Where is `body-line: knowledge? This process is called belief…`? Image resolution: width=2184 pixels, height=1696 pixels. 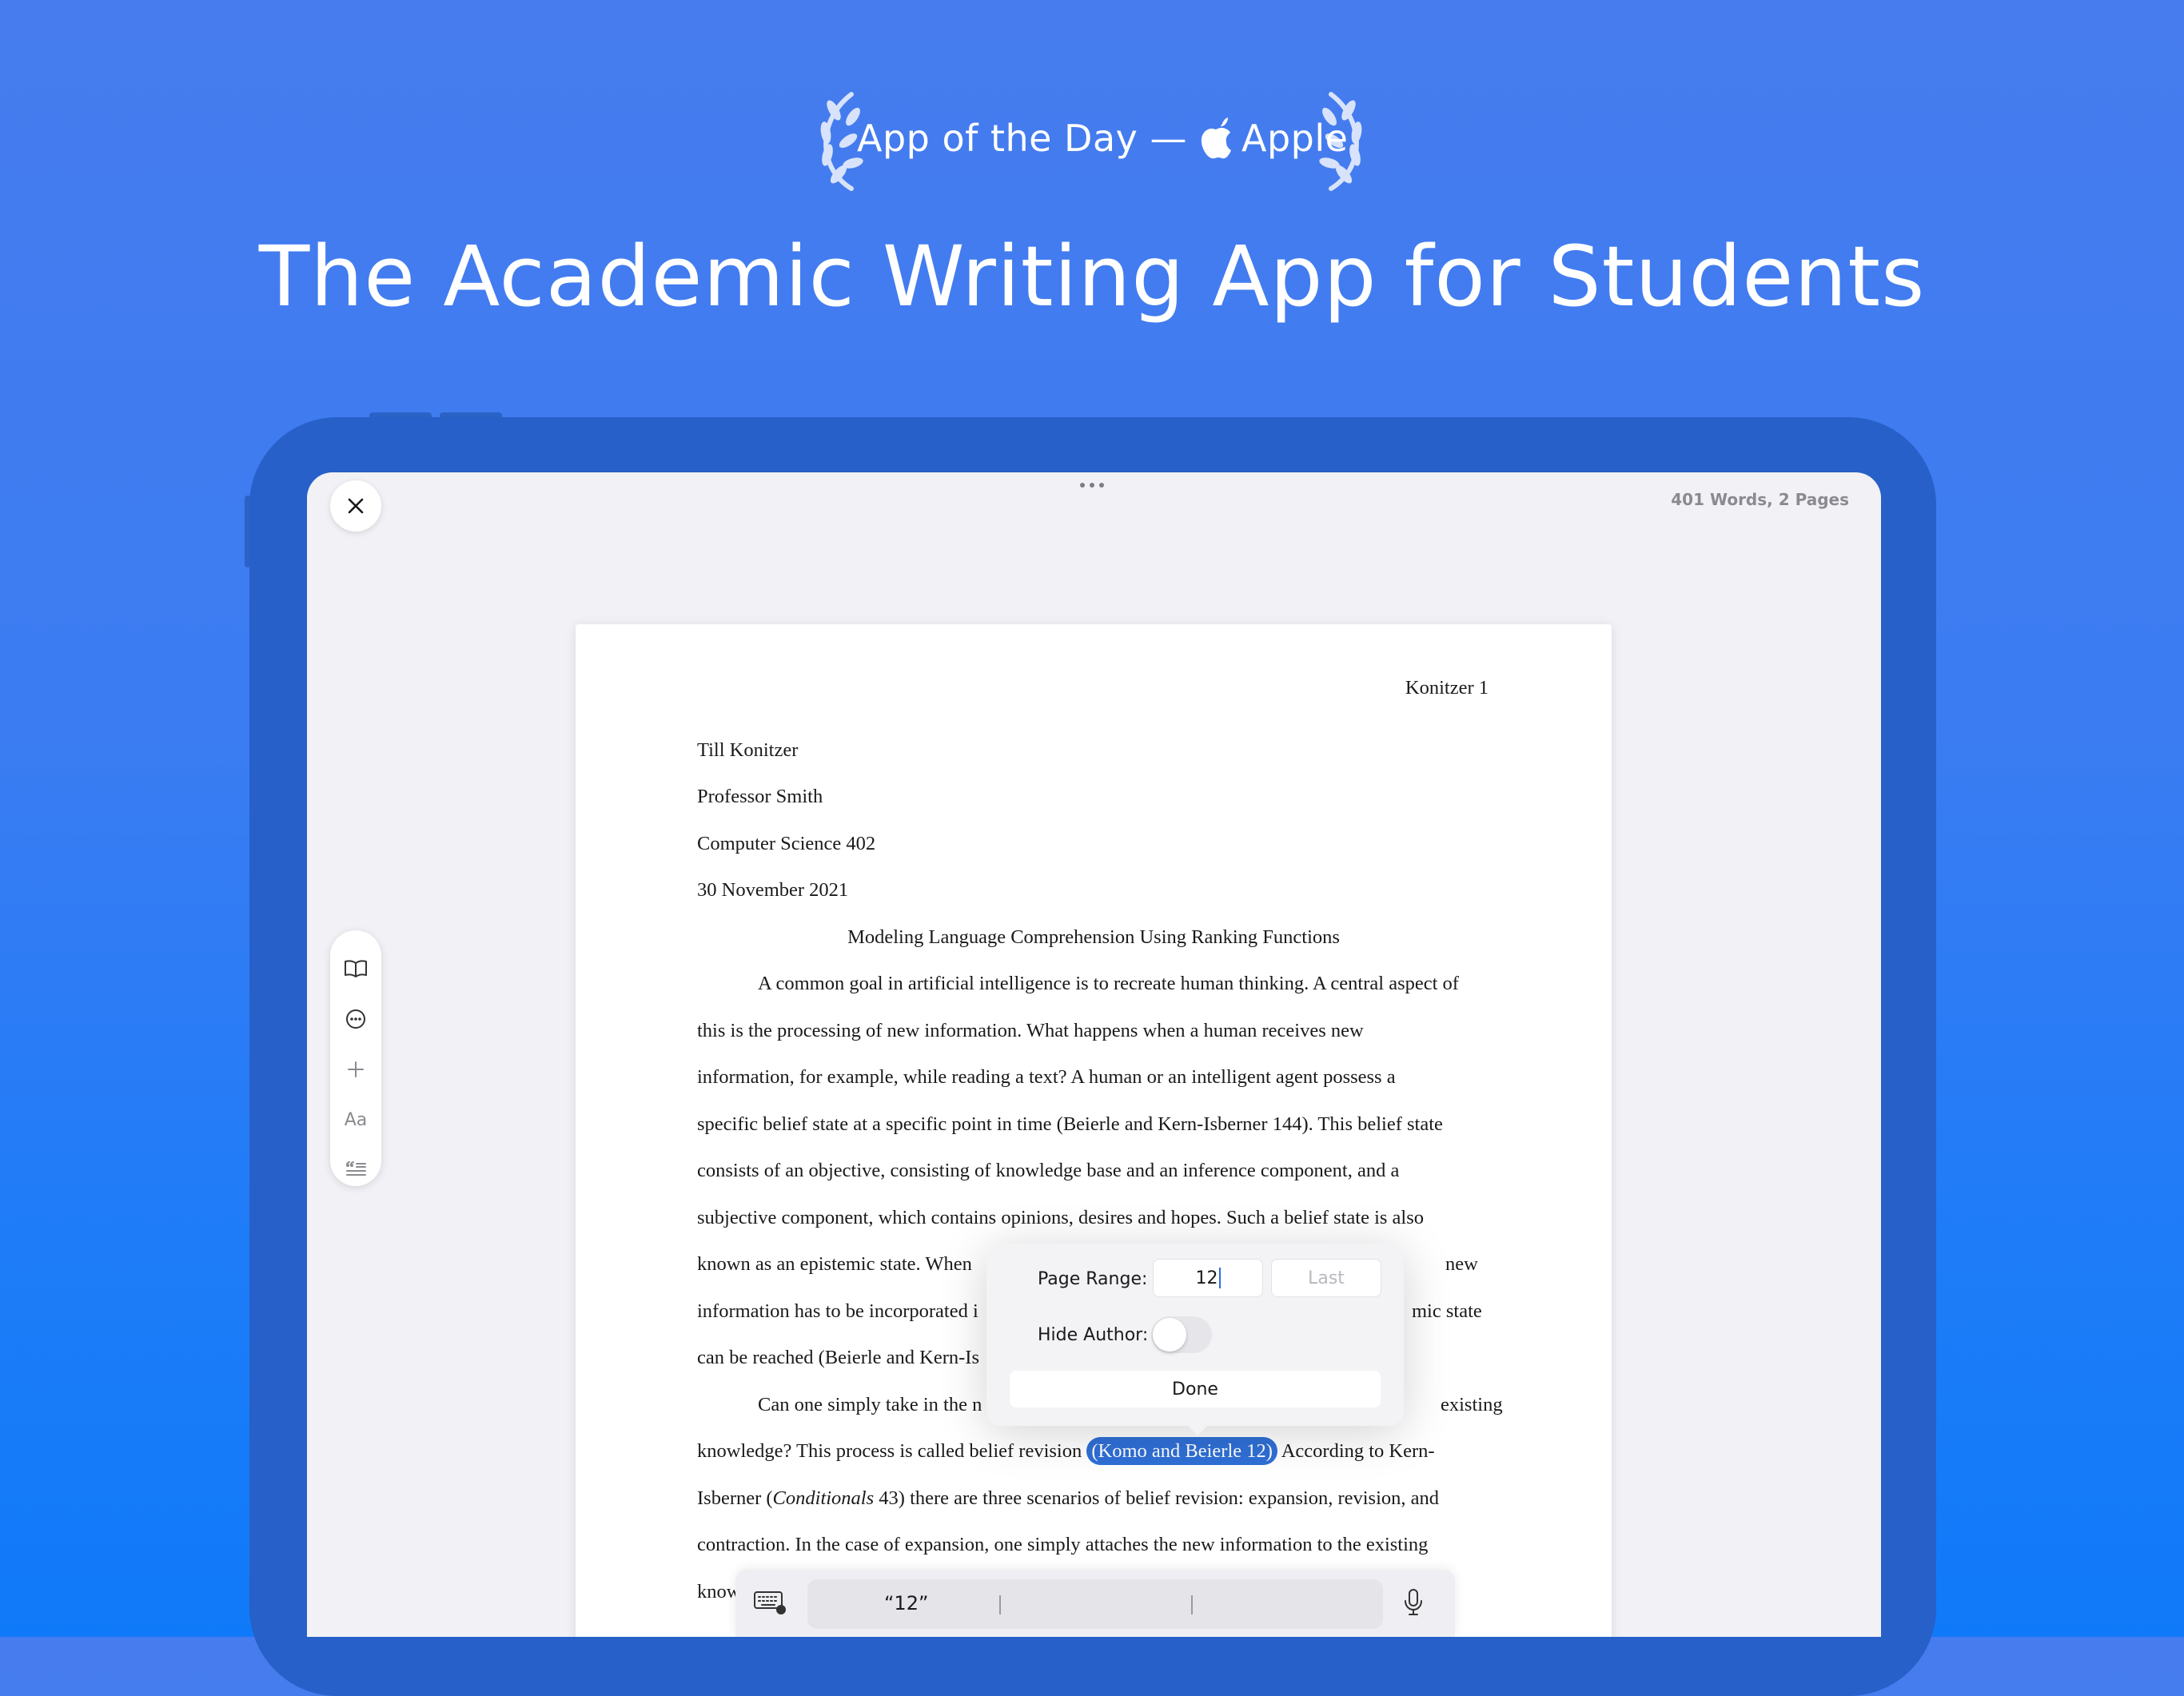 body-line: knowledge? This process is called belief… is located at coordinates (1066, 1451).